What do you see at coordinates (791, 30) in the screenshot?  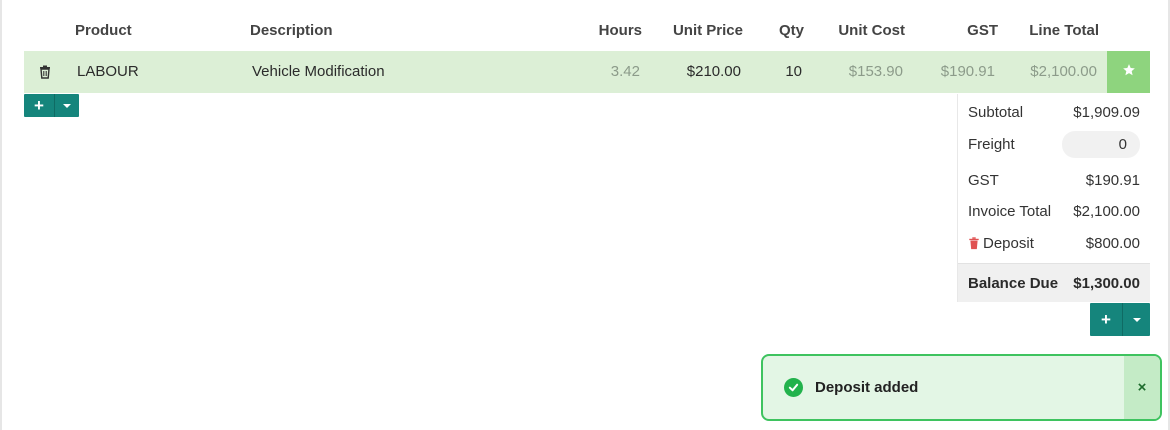 I see `header-qty: Qty` at bounding box center [791, 30].